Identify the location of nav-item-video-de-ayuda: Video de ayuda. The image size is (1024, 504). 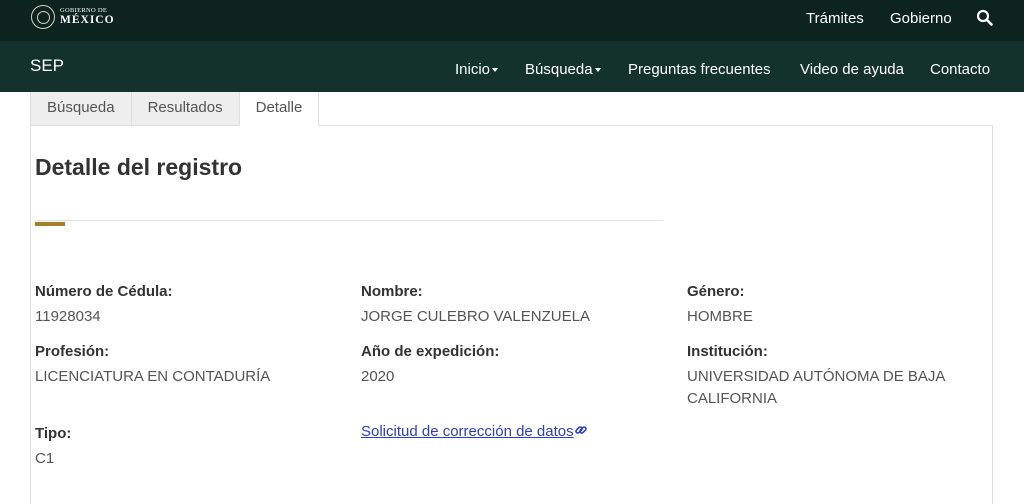
(852, 69).